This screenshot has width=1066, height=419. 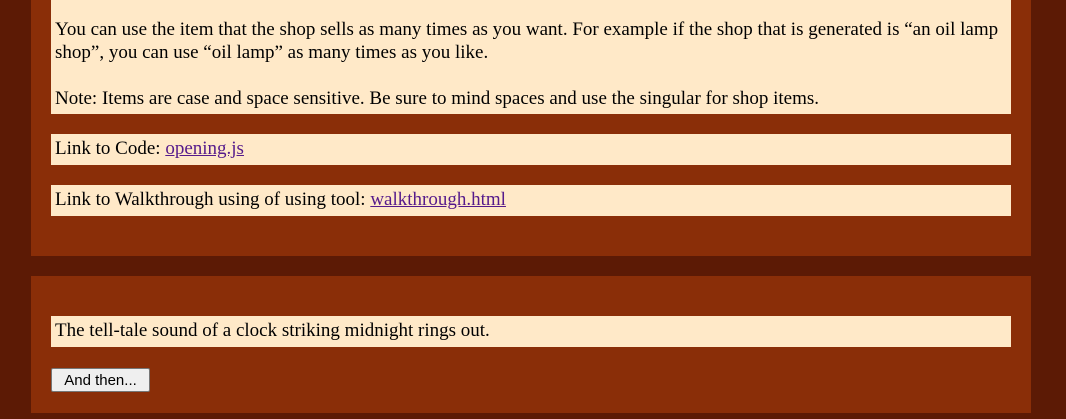 What do you see at coordinates (110, 148) in the screenshot?
I see `code-link-label: Link to Code:` at bounding box center [110, 148].